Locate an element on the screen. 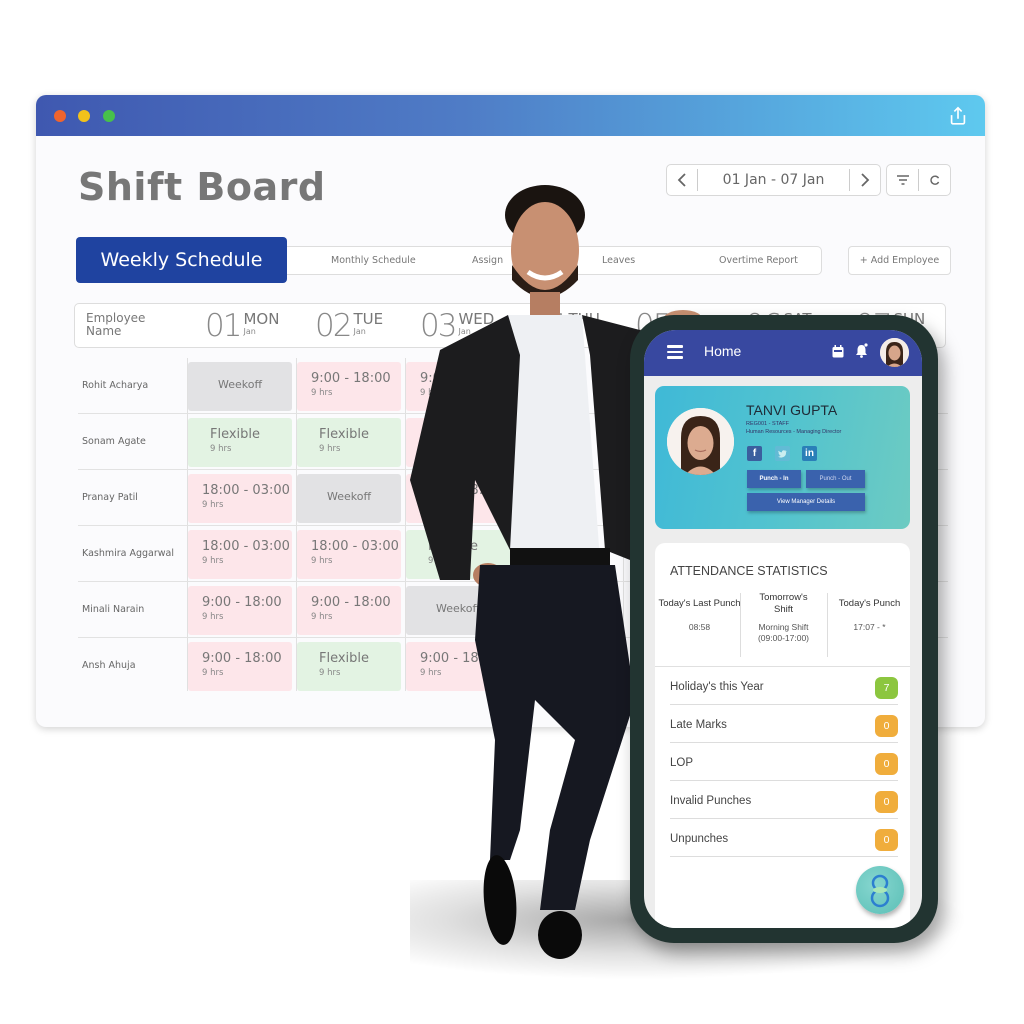 This screenshot has height=1024, width=1024. user-photo-icon is located at coordinates (894, 352).